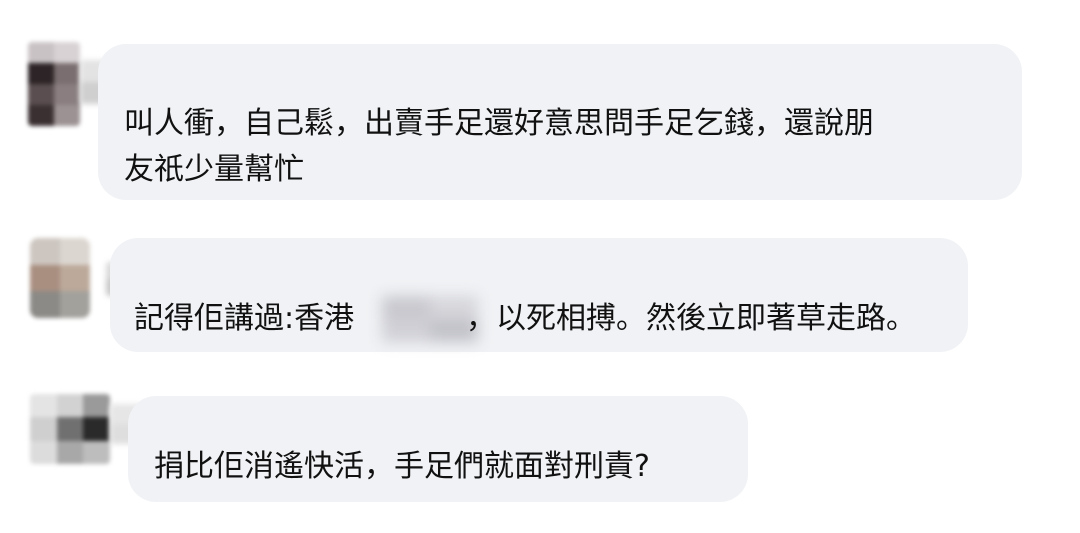  I want to click on comment-1-text-line-1: 叫人衝，自己鬆，出賣手足還好意思問手足乞錢，還說朋, so click(499, 123).